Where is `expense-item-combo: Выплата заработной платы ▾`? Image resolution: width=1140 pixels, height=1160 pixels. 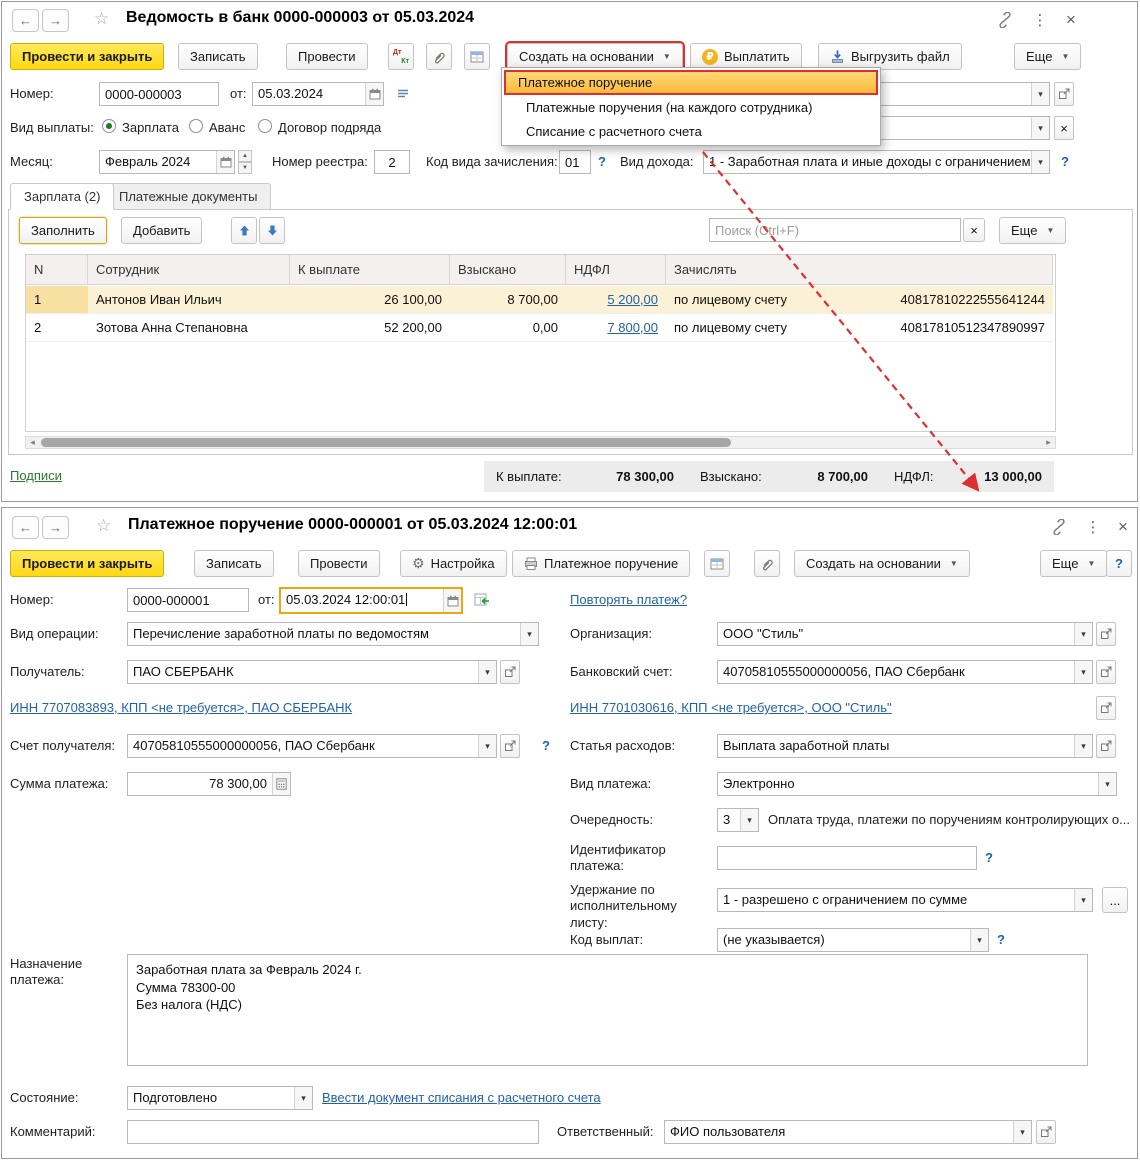 expense-item-combo: Выплата заработной платы ▾ is located at coordinates (905, 746).